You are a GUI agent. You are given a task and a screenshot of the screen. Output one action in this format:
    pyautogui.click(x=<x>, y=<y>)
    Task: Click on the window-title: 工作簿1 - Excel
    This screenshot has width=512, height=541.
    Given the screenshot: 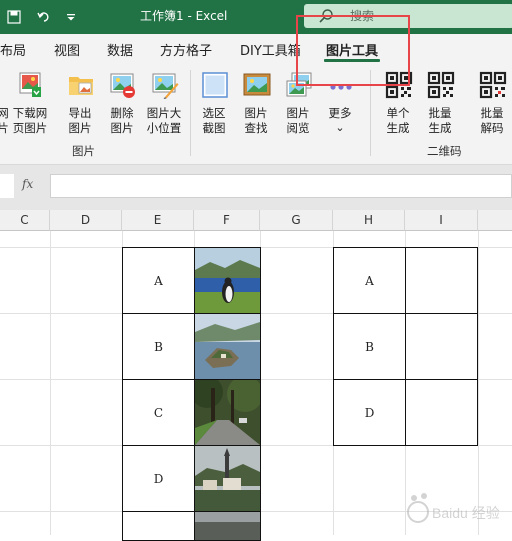 What is the action you would take?
    pyautogui.click(x=184, y=16)
    